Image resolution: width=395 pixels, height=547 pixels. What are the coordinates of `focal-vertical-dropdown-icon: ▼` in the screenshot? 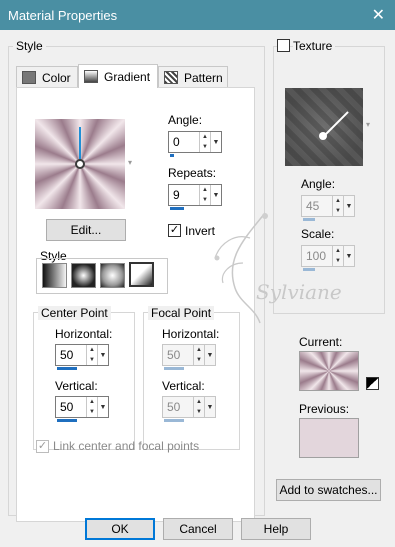 It's located at (209, 407).